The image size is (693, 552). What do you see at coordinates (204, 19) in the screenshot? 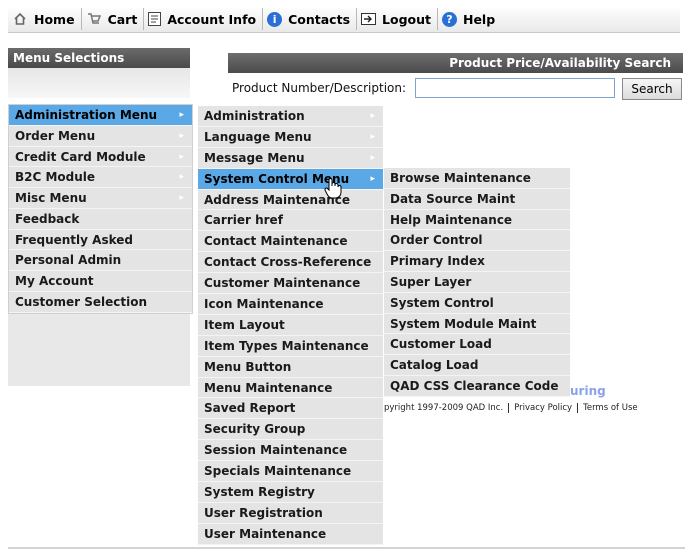
I see `nav-account-info: Account Info` at bounding box center [204, 19].